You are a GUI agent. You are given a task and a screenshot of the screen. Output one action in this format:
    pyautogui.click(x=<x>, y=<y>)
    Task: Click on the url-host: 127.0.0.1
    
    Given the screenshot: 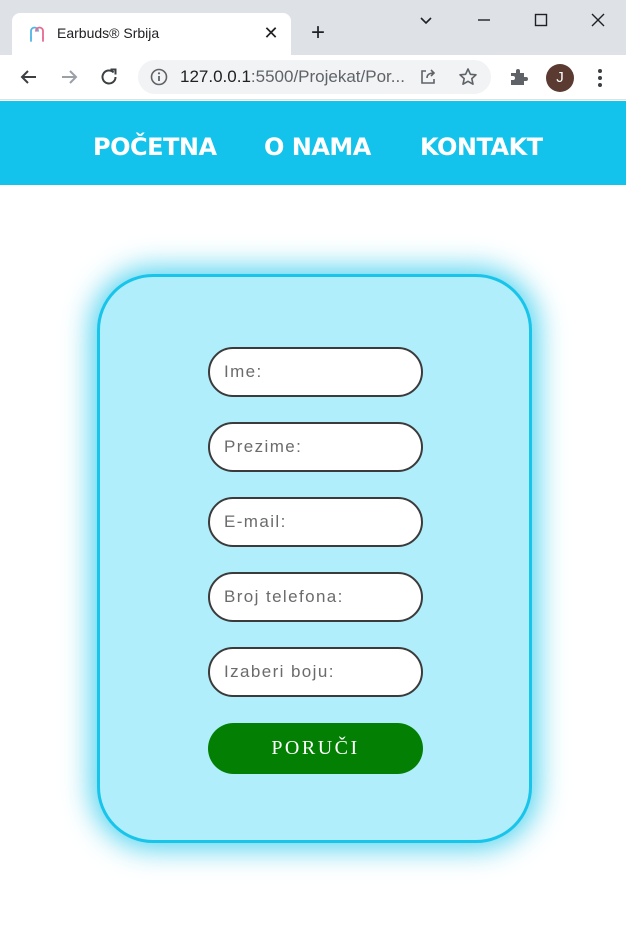 What is the action you would take?
    pyautogui.click(x=215, y=76)
    